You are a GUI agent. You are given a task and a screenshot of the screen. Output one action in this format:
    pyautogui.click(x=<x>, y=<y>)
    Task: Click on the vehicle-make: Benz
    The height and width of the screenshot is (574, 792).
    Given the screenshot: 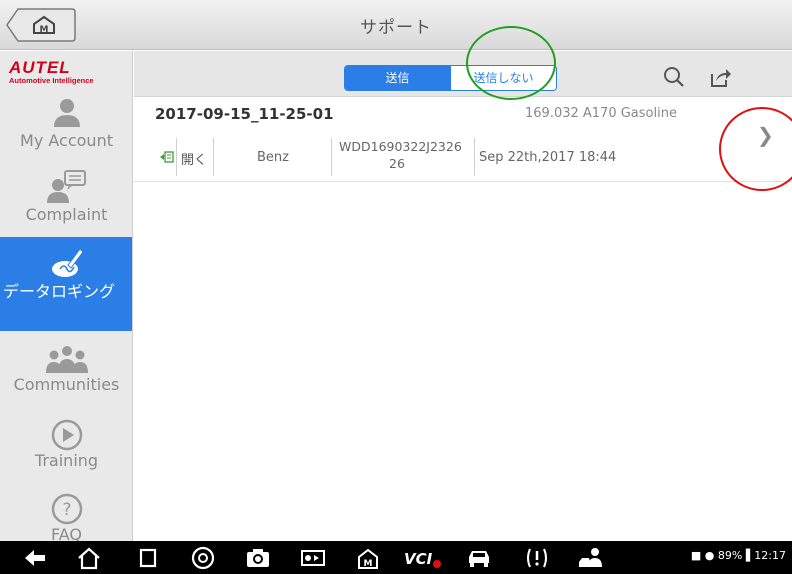 What is the action you would take?
    pyautogui.click(x=273, y=157)
    